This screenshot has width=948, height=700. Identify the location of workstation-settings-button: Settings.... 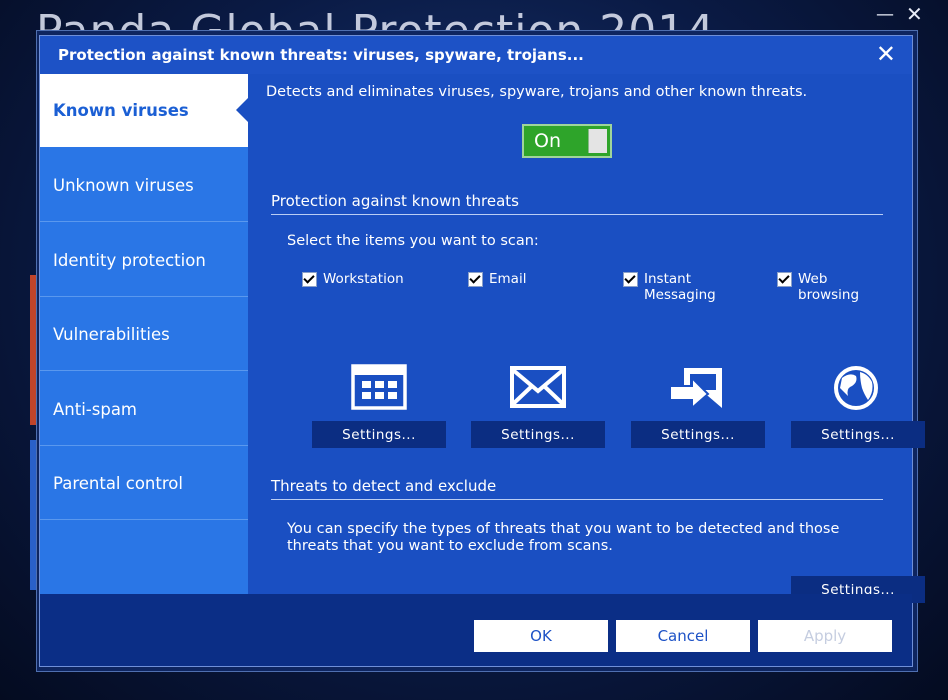
(379, 434).